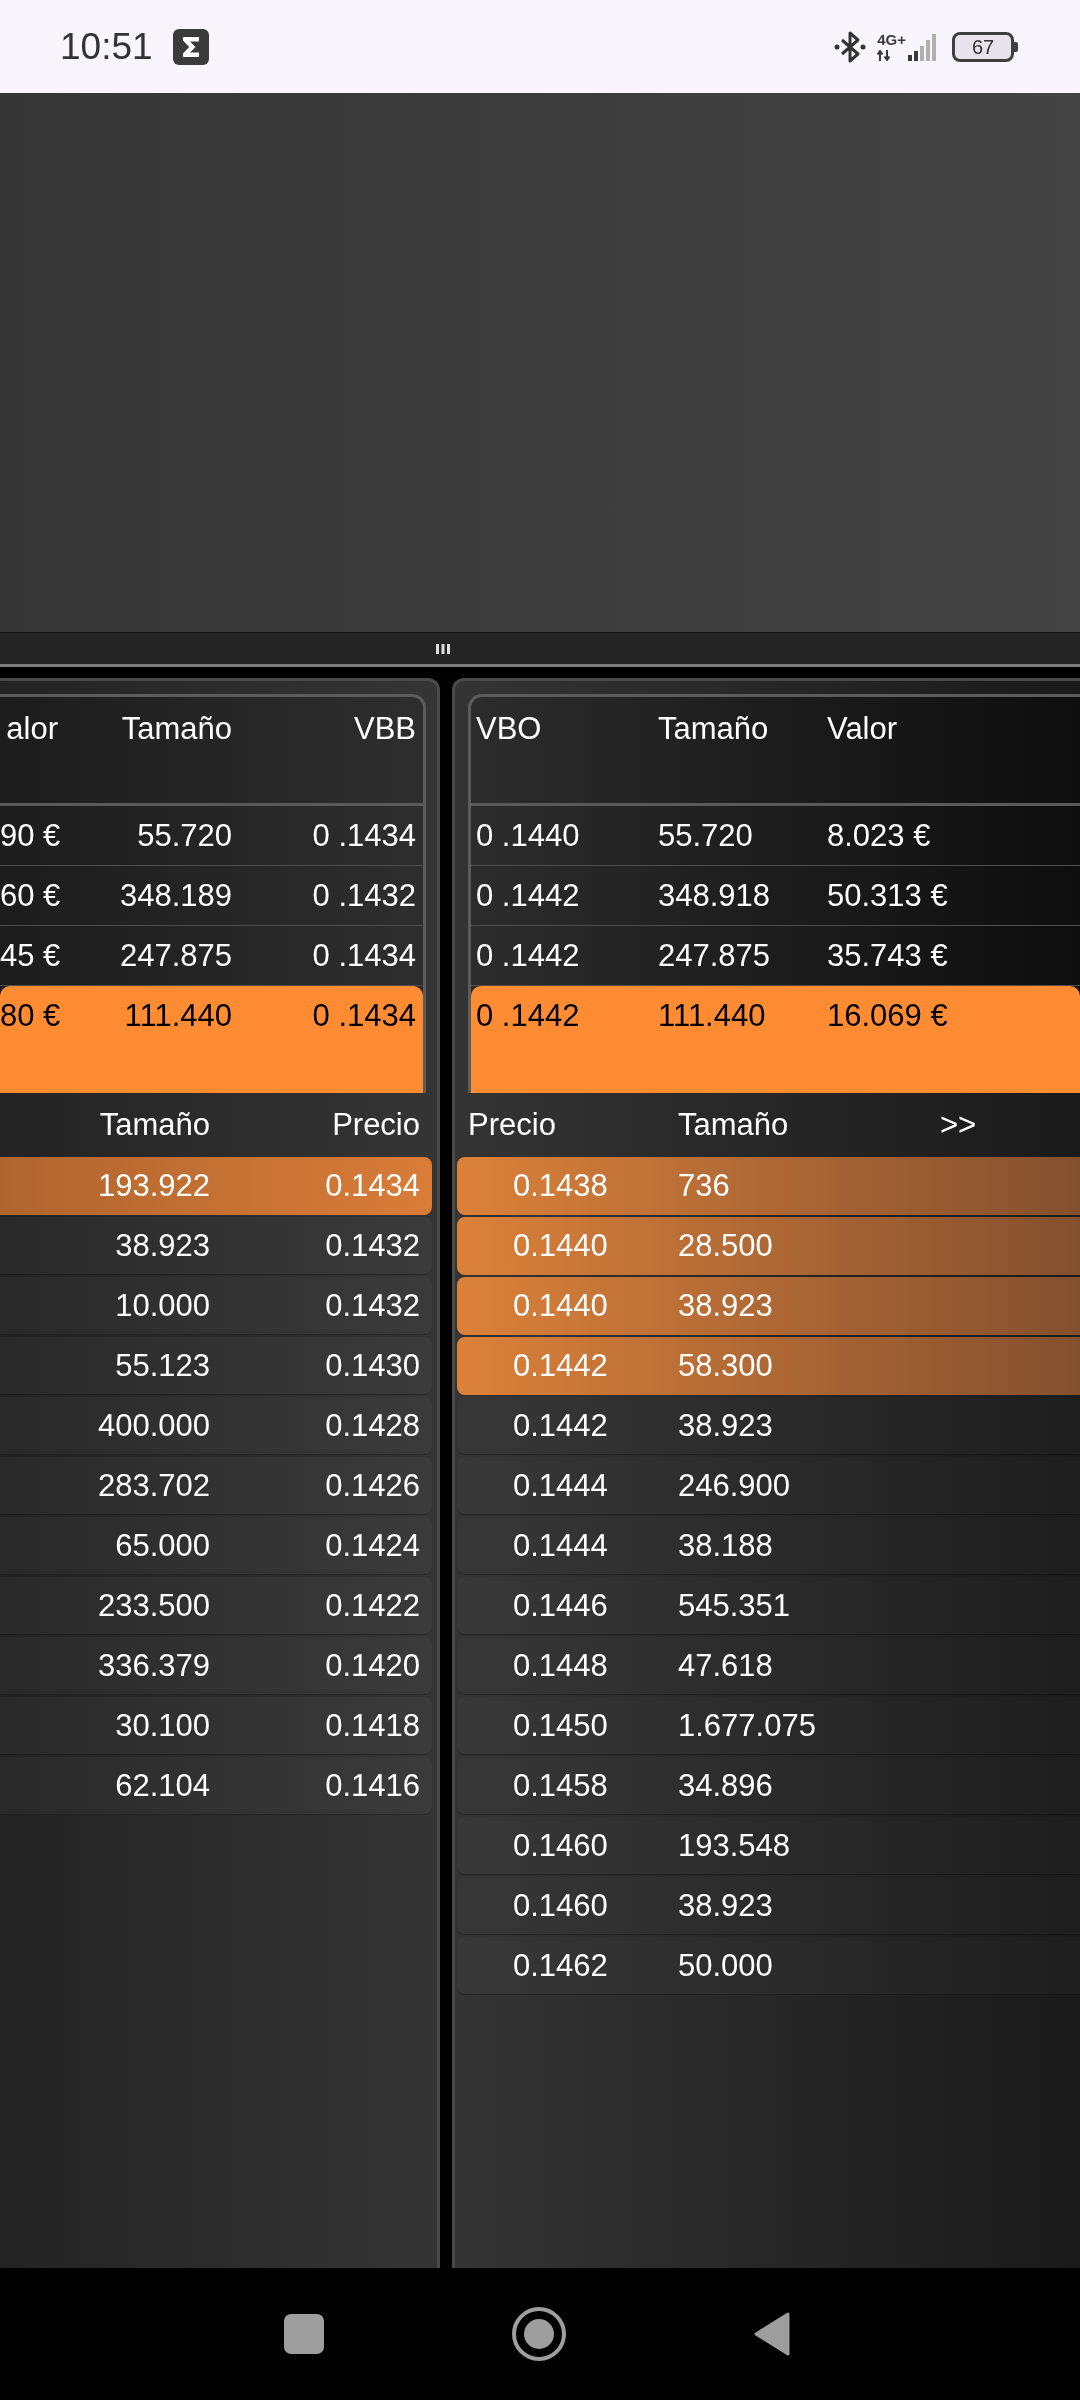  What do you see at coordinates (31, 729) in the screenshot?
I see `column-header: alor` at bounding box center [31, 729].